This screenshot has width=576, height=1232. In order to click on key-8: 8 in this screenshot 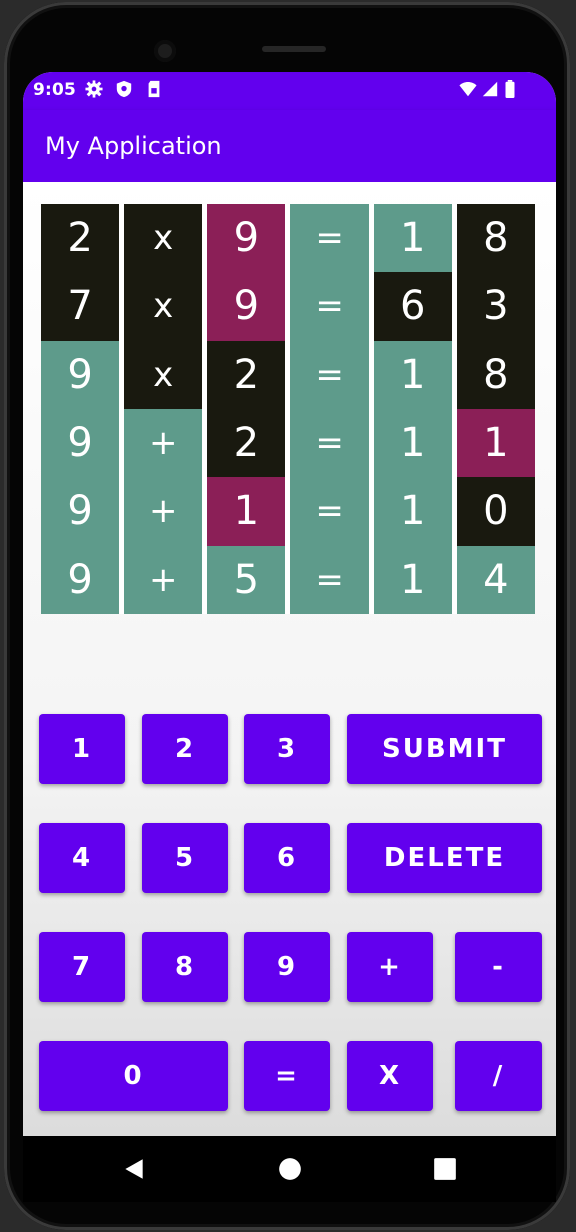, I will do `click(185, 967)`.